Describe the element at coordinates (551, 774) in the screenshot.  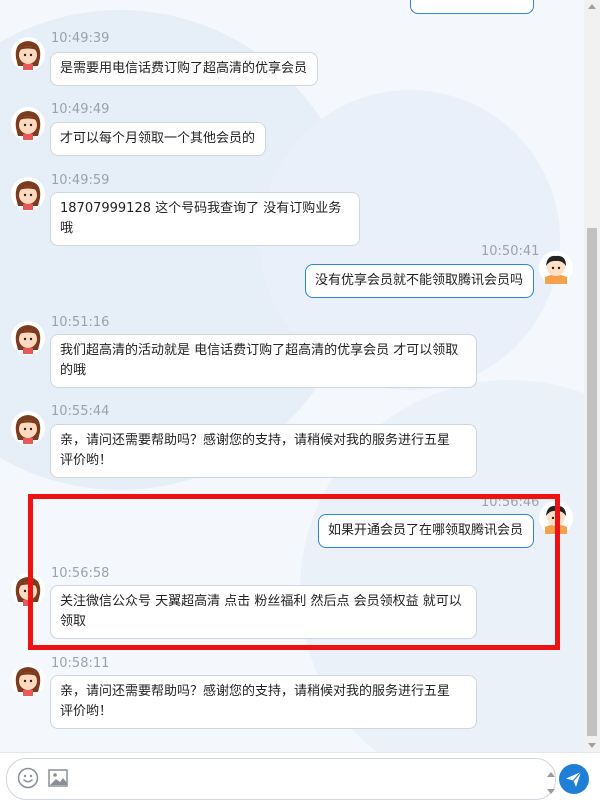
I see `input-scroll-up` at that location.